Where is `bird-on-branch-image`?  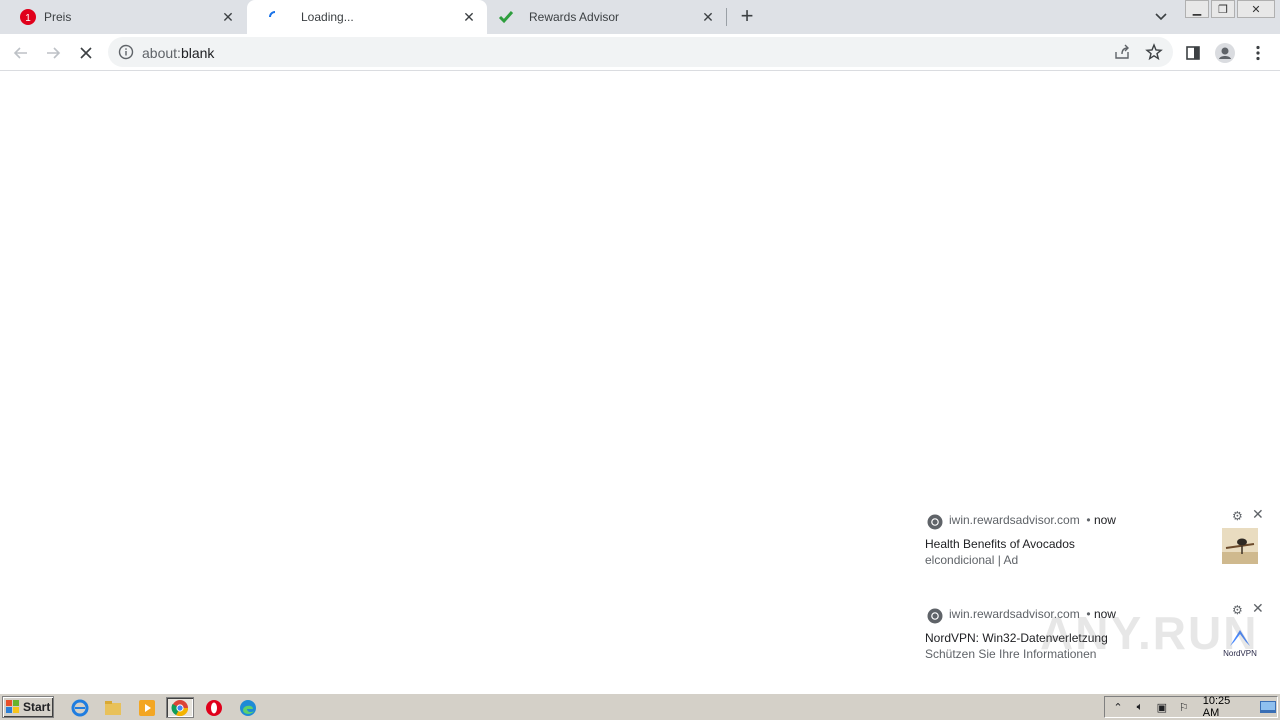 bird-on-branch-image is located at coordinates (1240, 546).